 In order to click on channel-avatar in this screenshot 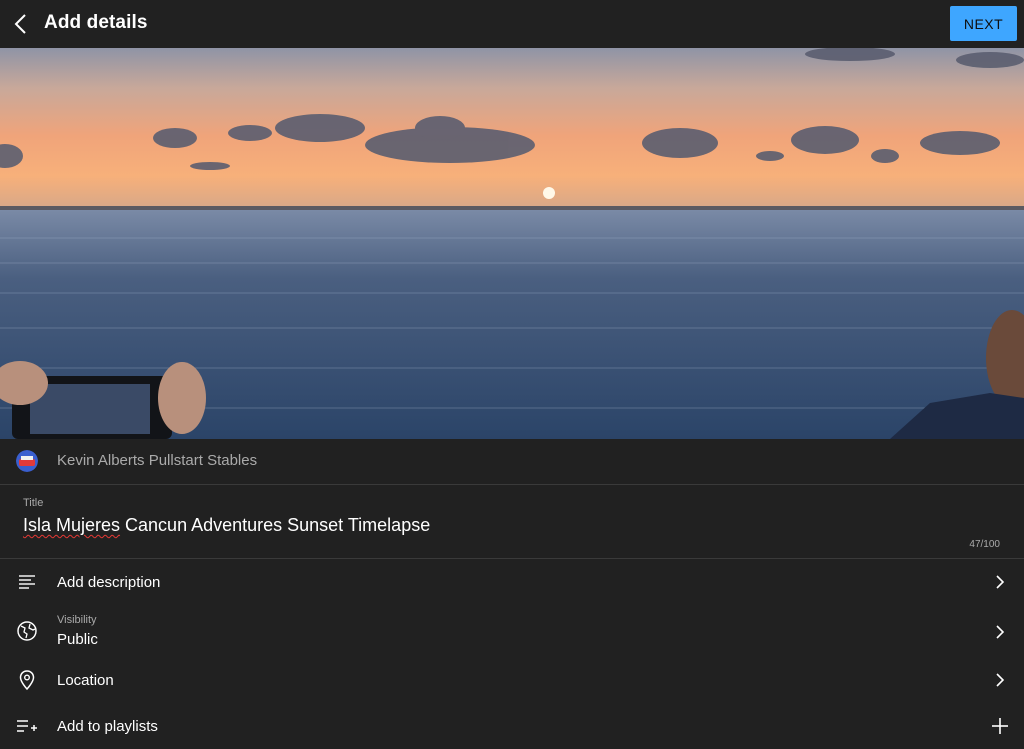, I will do `click(27, 461)`.